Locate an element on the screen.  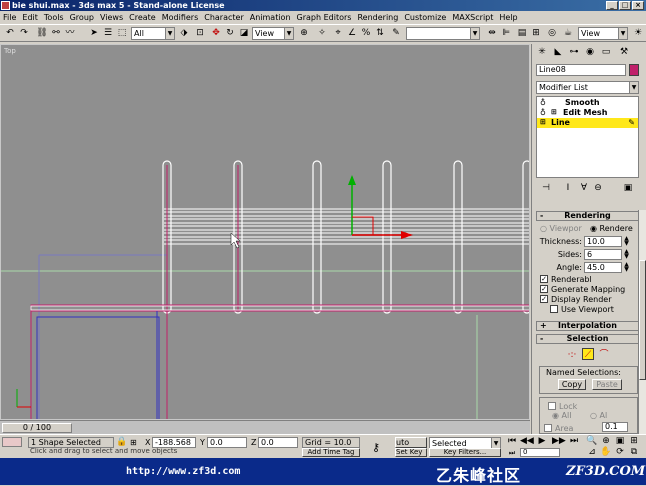
menu-views: Views is located at coordinates (111, 17).